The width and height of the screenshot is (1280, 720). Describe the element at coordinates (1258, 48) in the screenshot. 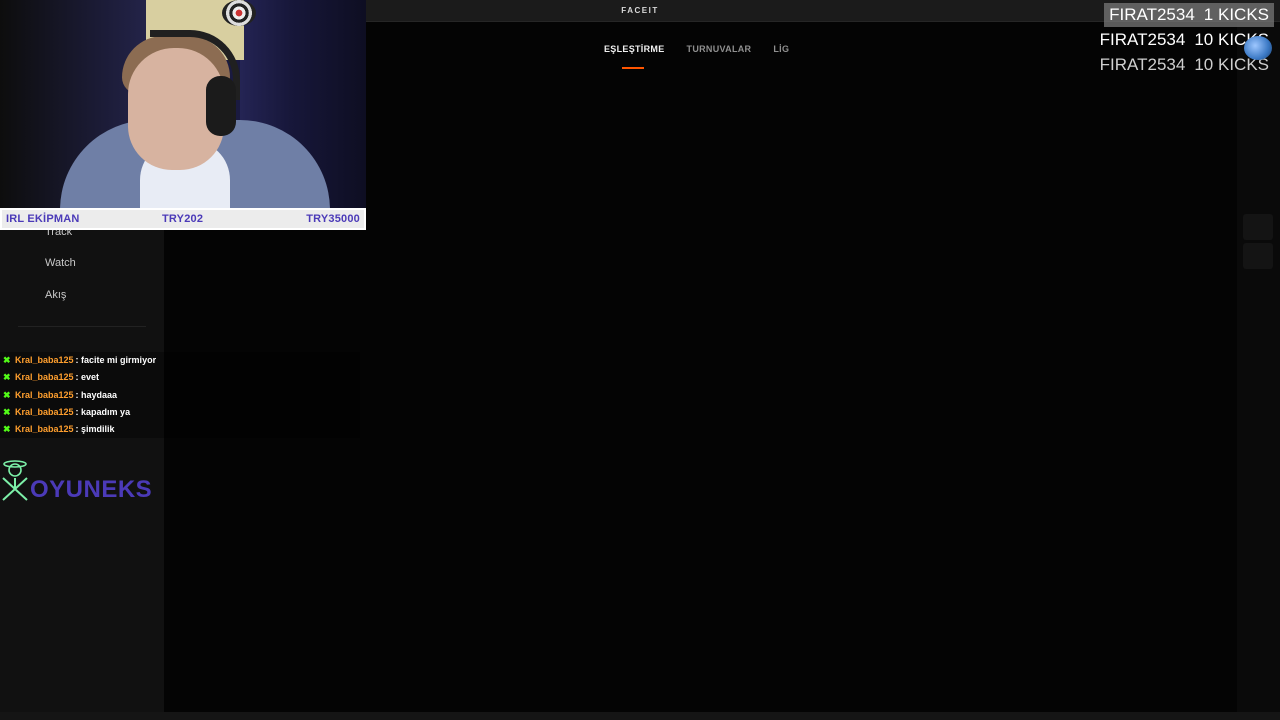

I see `avatar` at that location.